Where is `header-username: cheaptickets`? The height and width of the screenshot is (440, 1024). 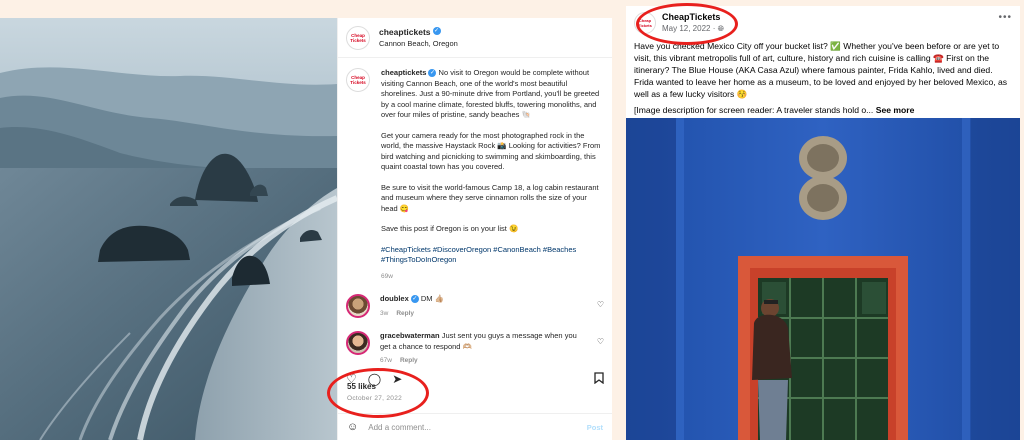 header-username: cheaptickets is located at coordinates (405, 32).